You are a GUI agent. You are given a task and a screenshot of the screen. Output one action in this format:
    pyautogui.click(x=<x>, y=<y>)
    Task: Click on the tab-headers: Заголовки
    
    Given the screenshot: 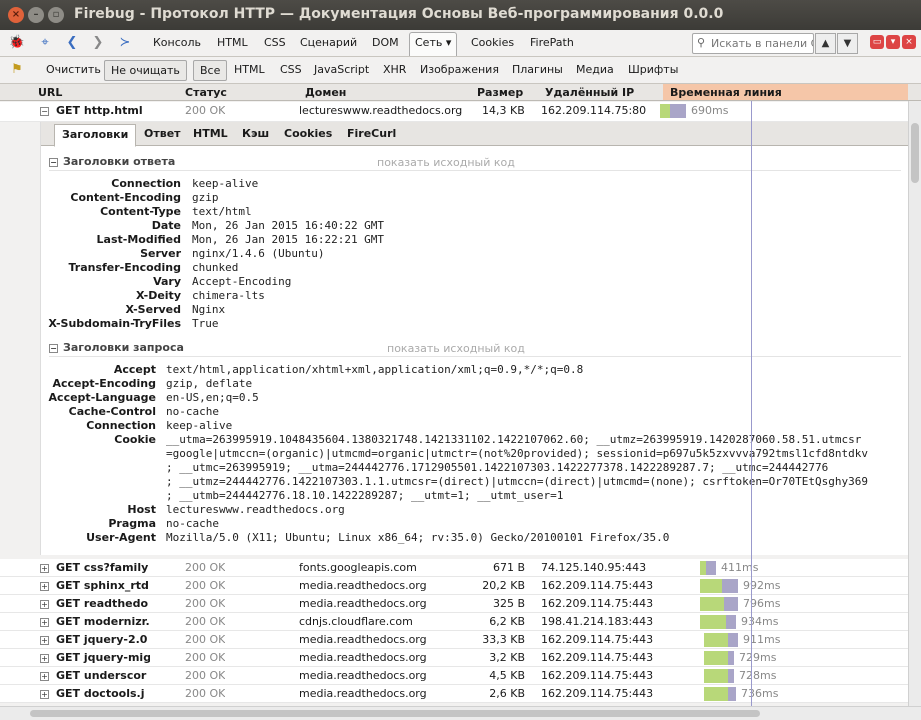 What is the action you would take?
    pyautogui.click(x=95, y=135)
    